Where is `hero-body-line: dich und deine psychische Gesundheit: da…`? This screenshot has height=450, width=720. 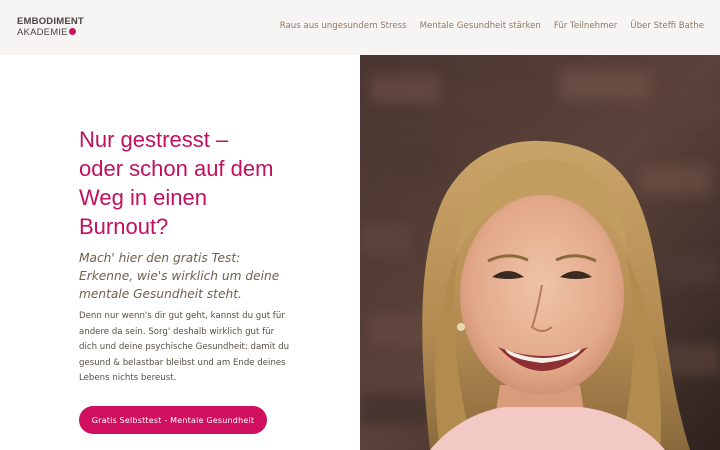
hero-body-line: dich und deine psychische Gesundheit: da… is located at coordinates (184, 347).